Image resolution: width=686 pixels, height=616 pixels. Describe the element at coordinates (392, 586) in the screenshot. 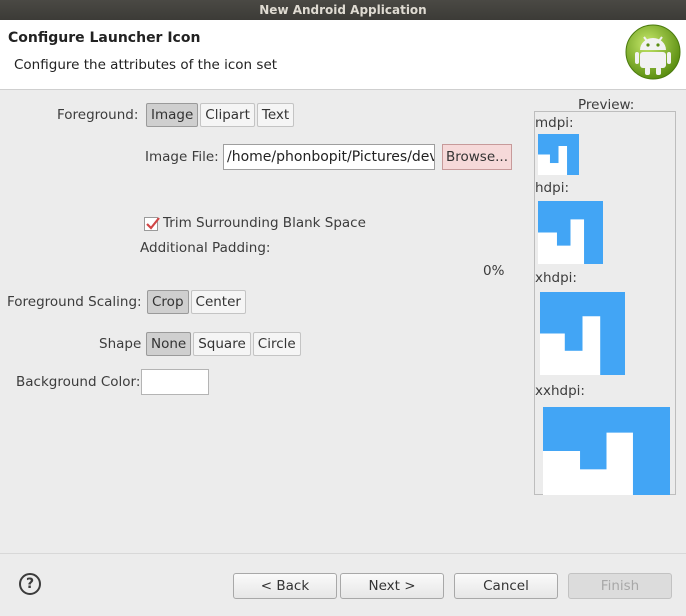

I see `next-button: Next >` at that location.